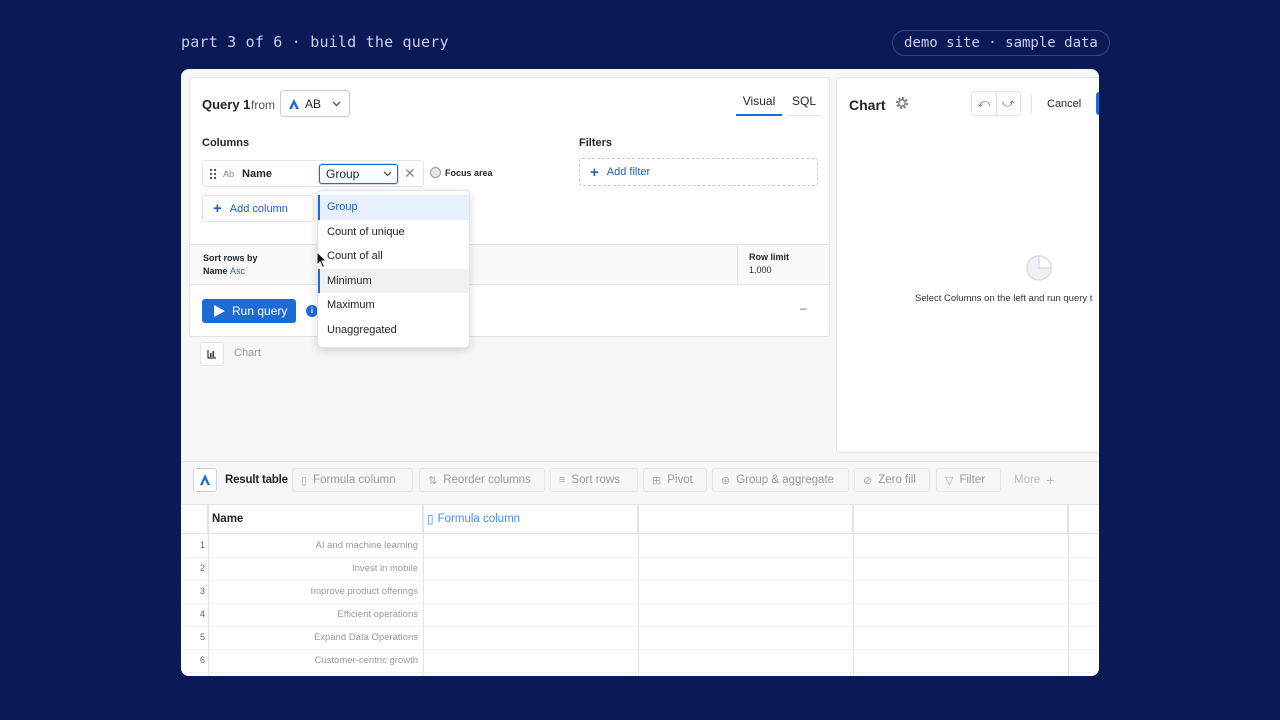  I want to click on column-name: Name, so click(257, 173).